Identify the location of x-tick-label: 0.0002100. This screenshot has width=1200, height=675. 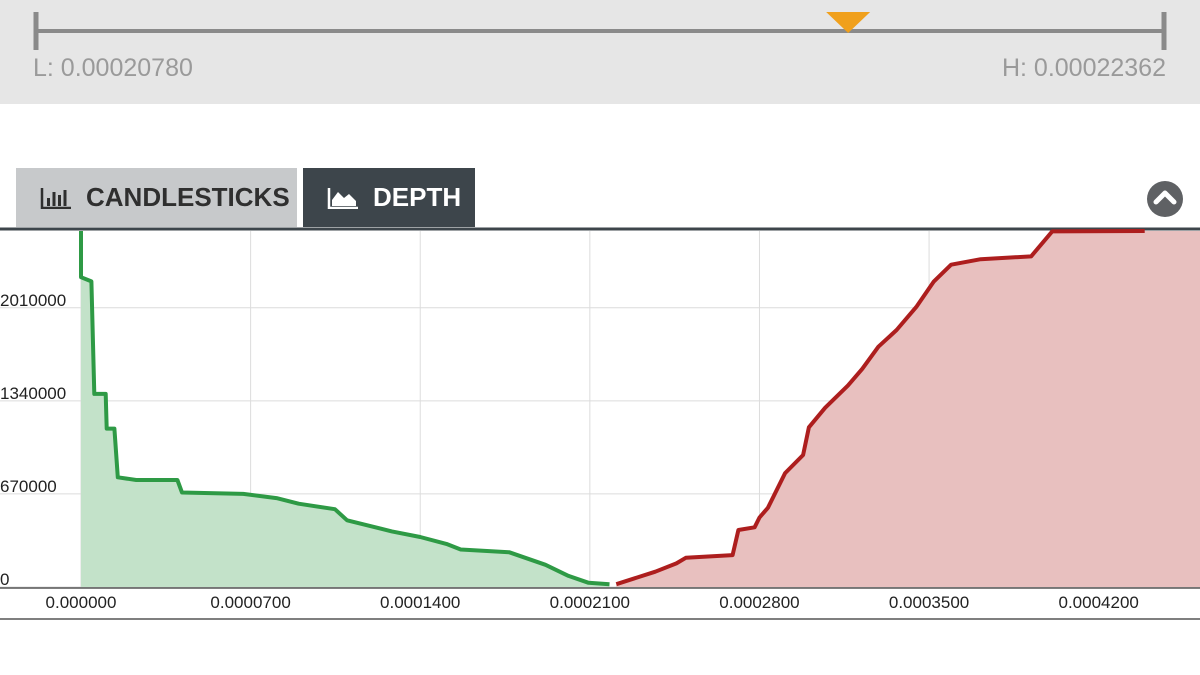
(590, 602).